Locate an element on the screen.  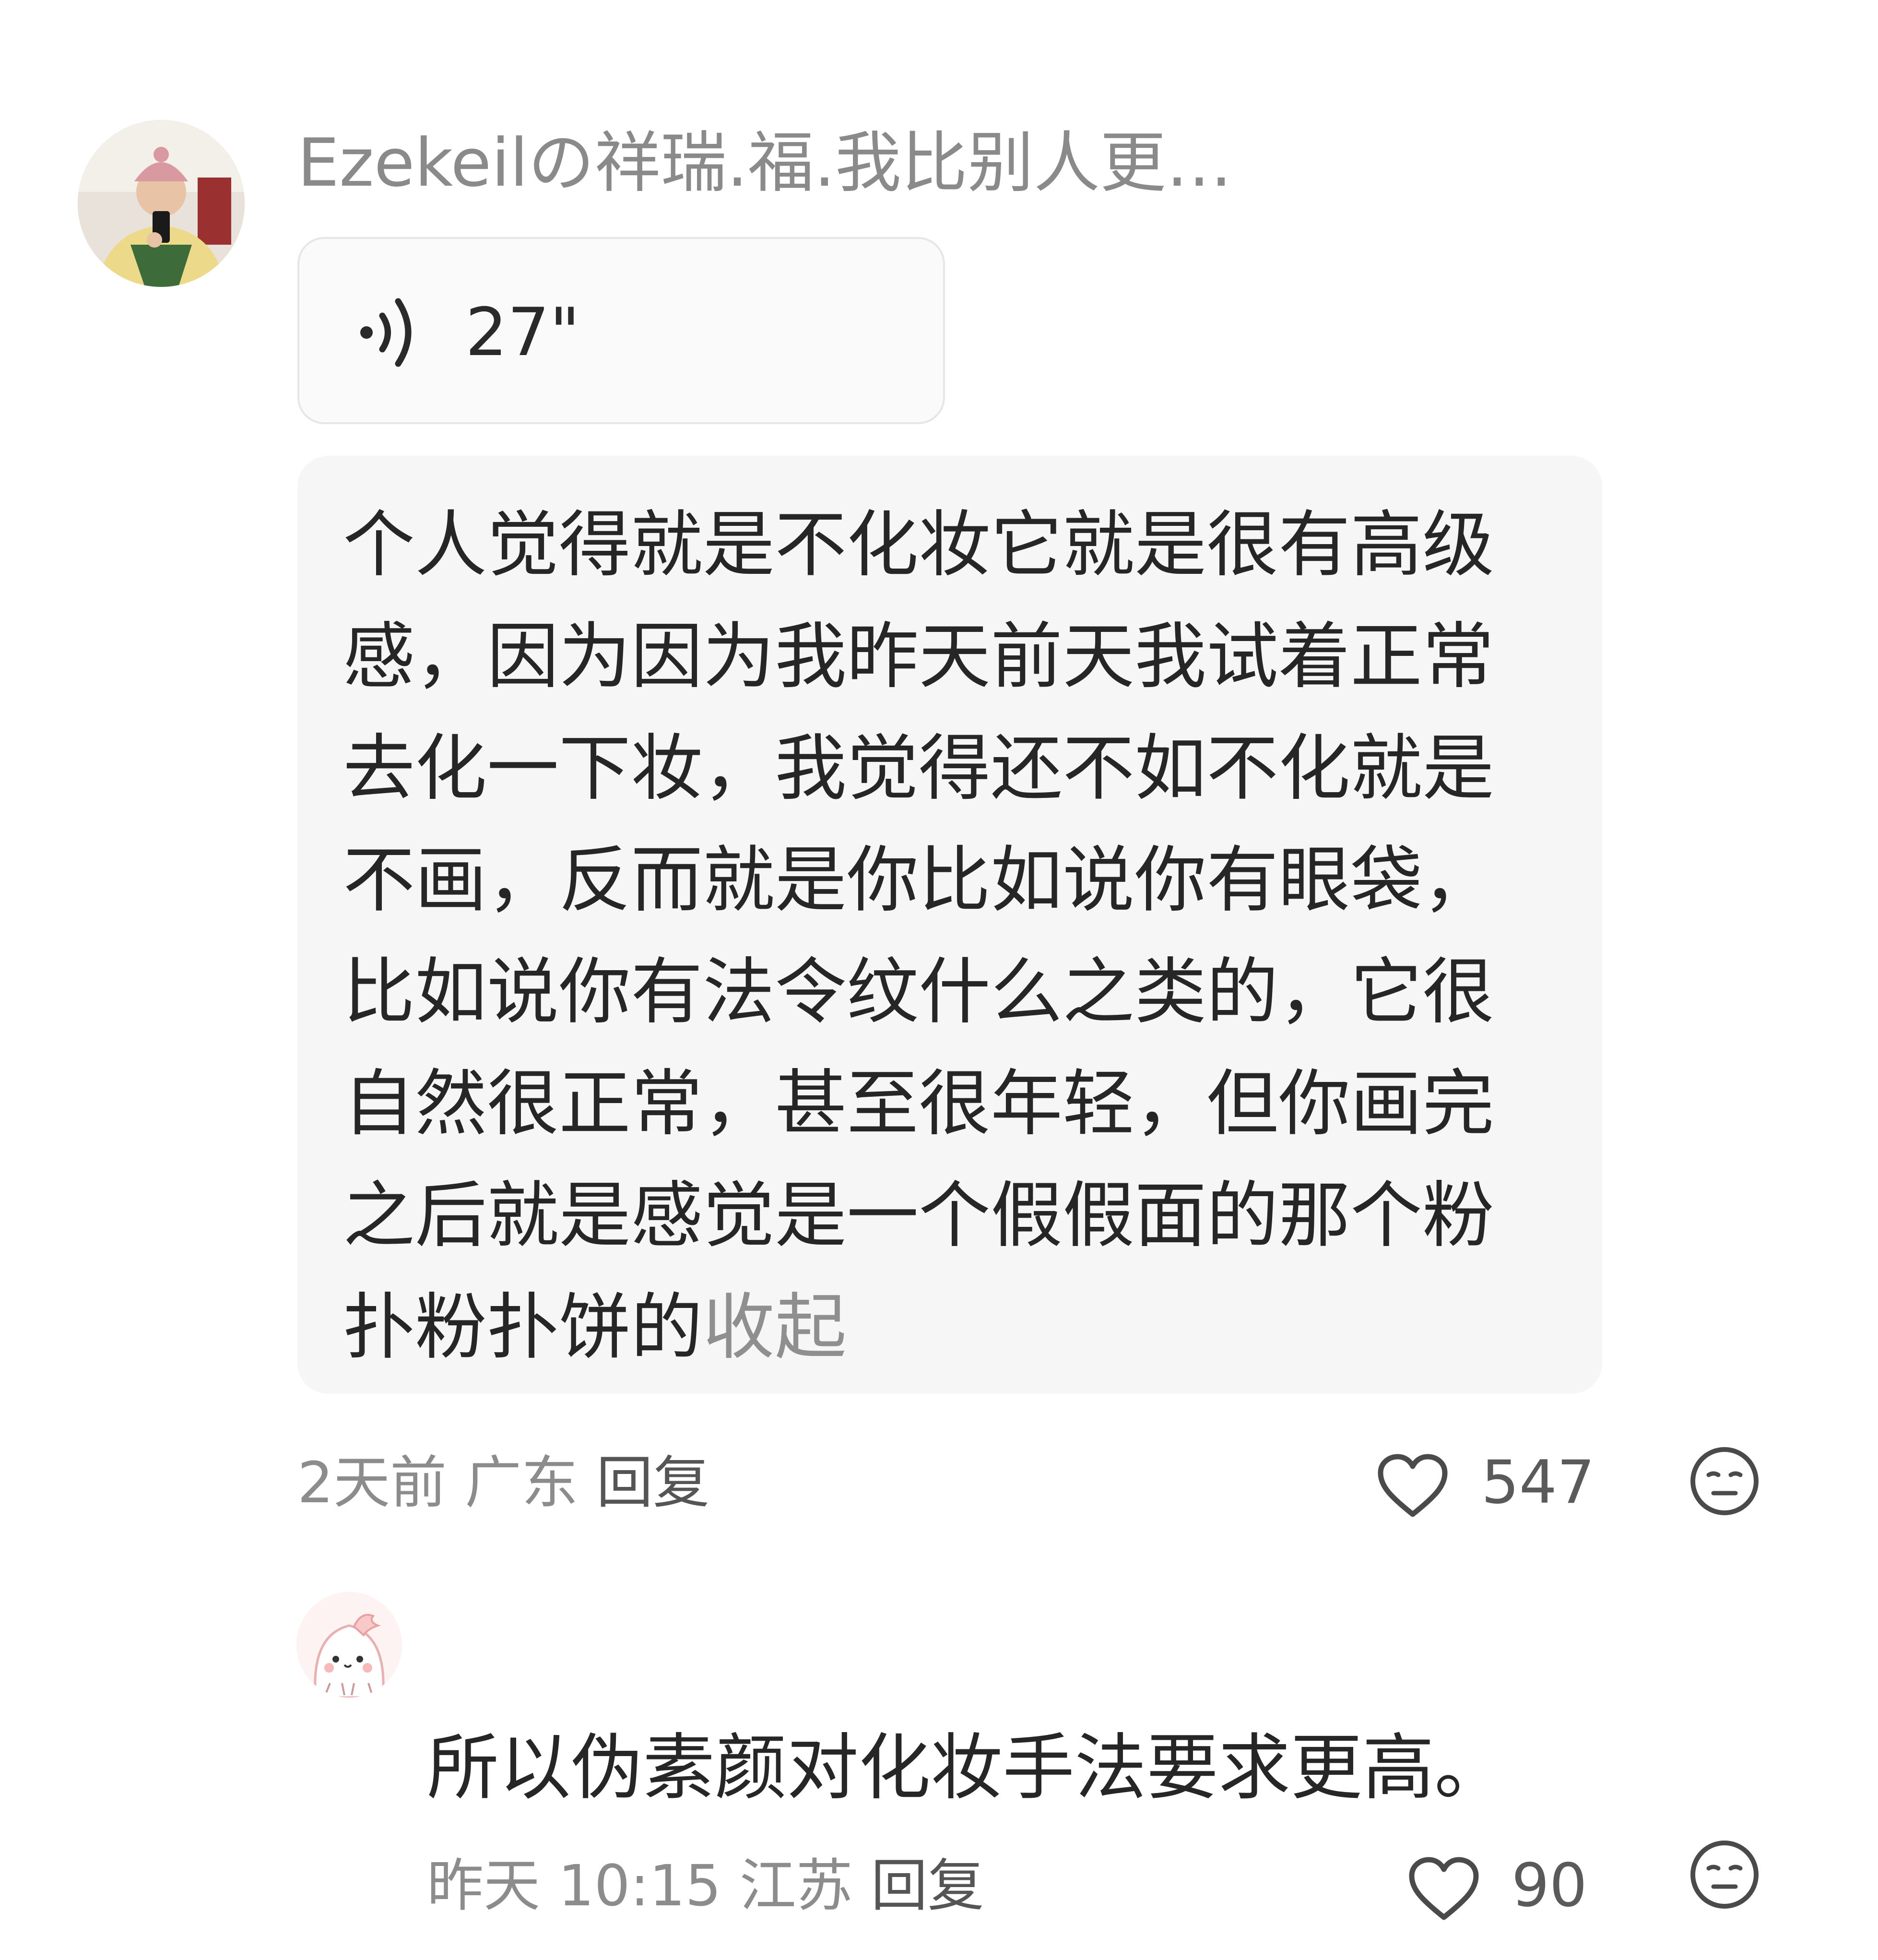
comment-location: 江苏 is located at coordinates (796, 1886).